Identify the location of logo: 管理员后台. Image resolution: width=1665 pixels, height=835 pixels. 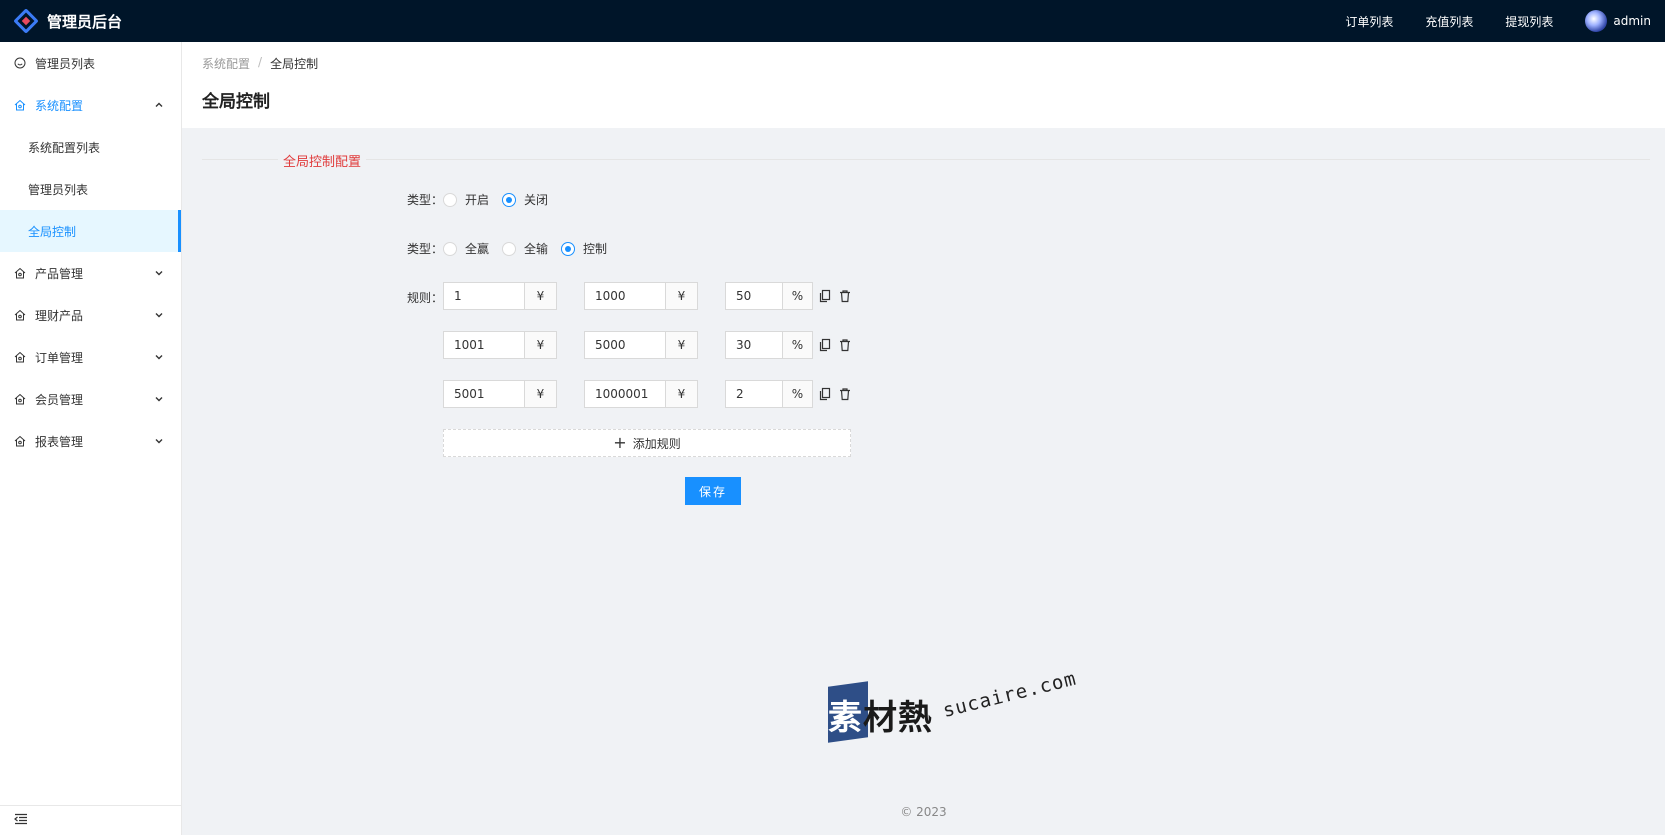
(61, 21).